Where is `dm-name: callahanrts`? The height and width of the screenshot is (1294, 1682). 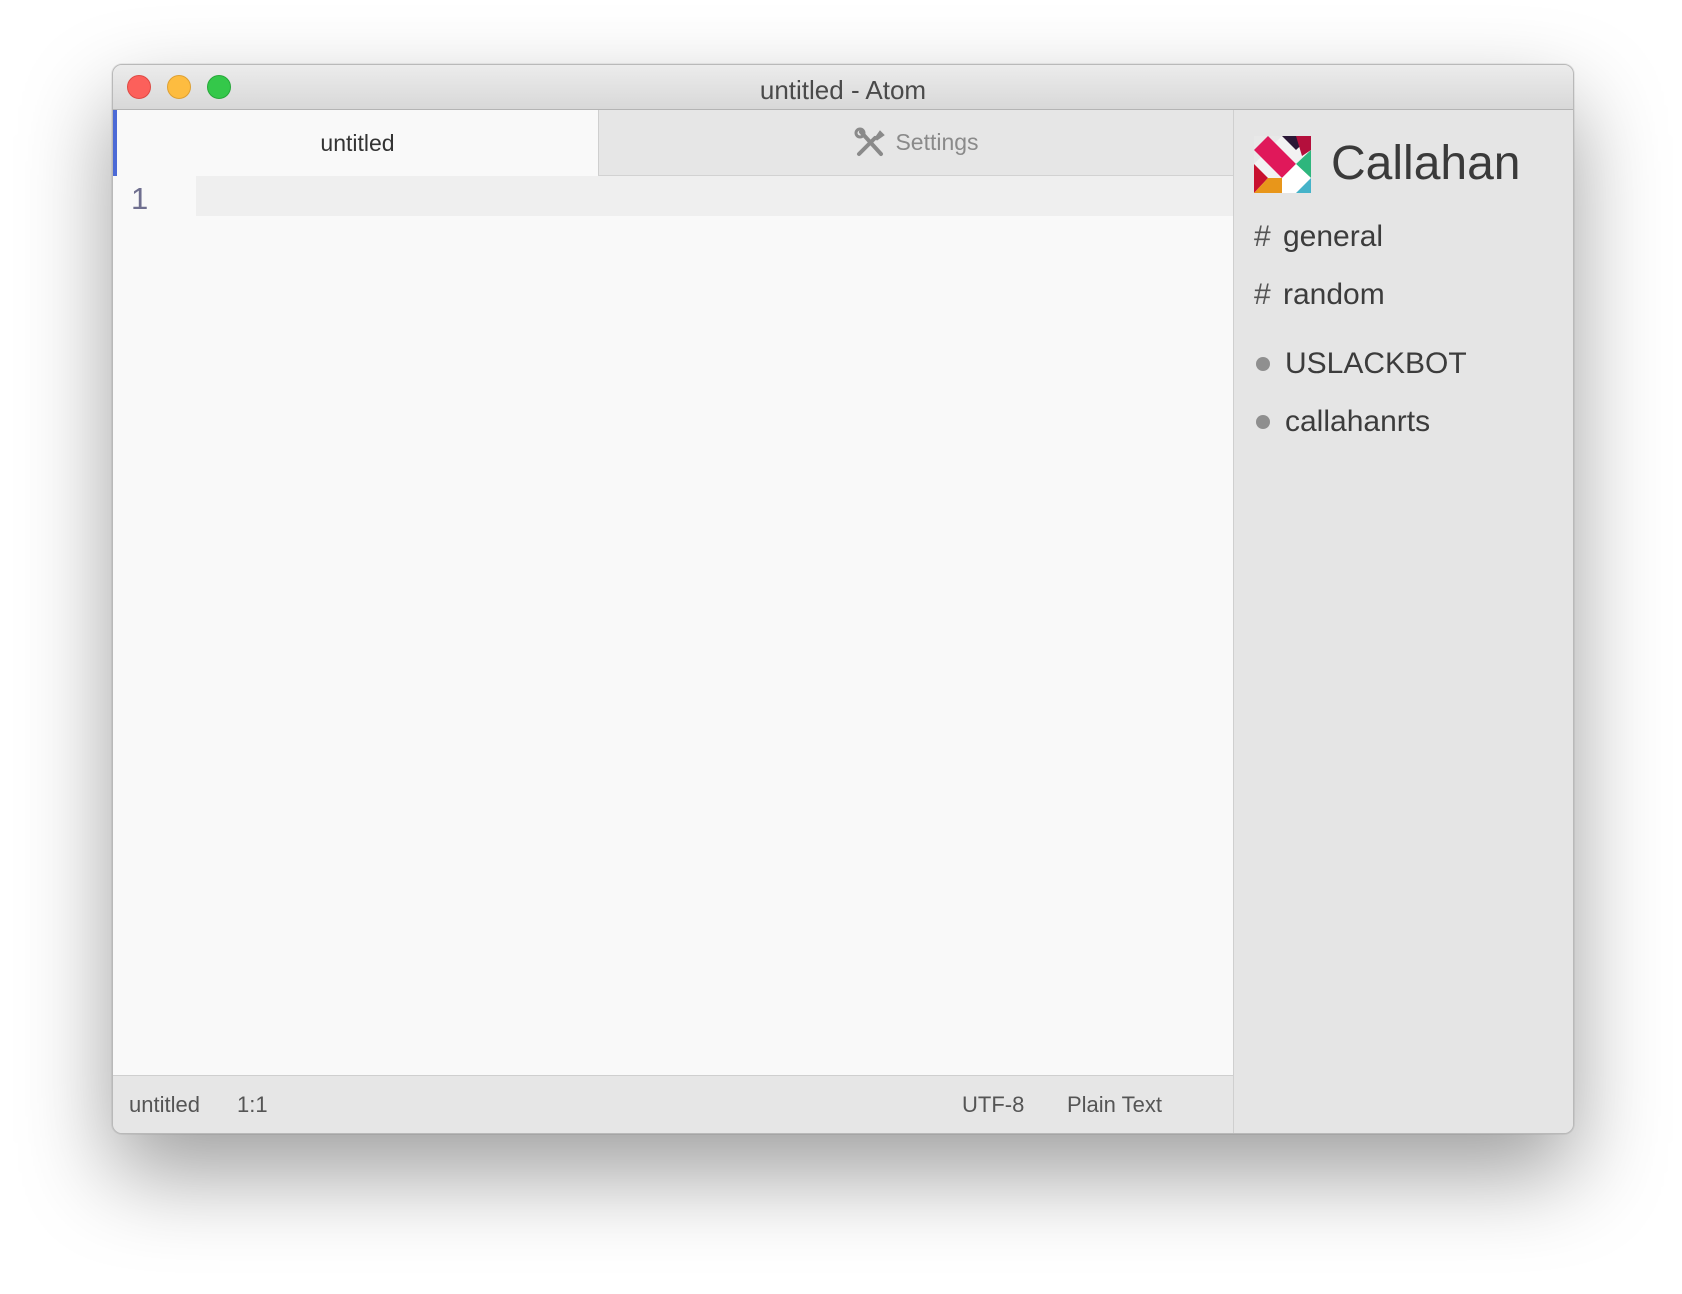 dm-name: callahanrts is located at coordinates (1358, 421).